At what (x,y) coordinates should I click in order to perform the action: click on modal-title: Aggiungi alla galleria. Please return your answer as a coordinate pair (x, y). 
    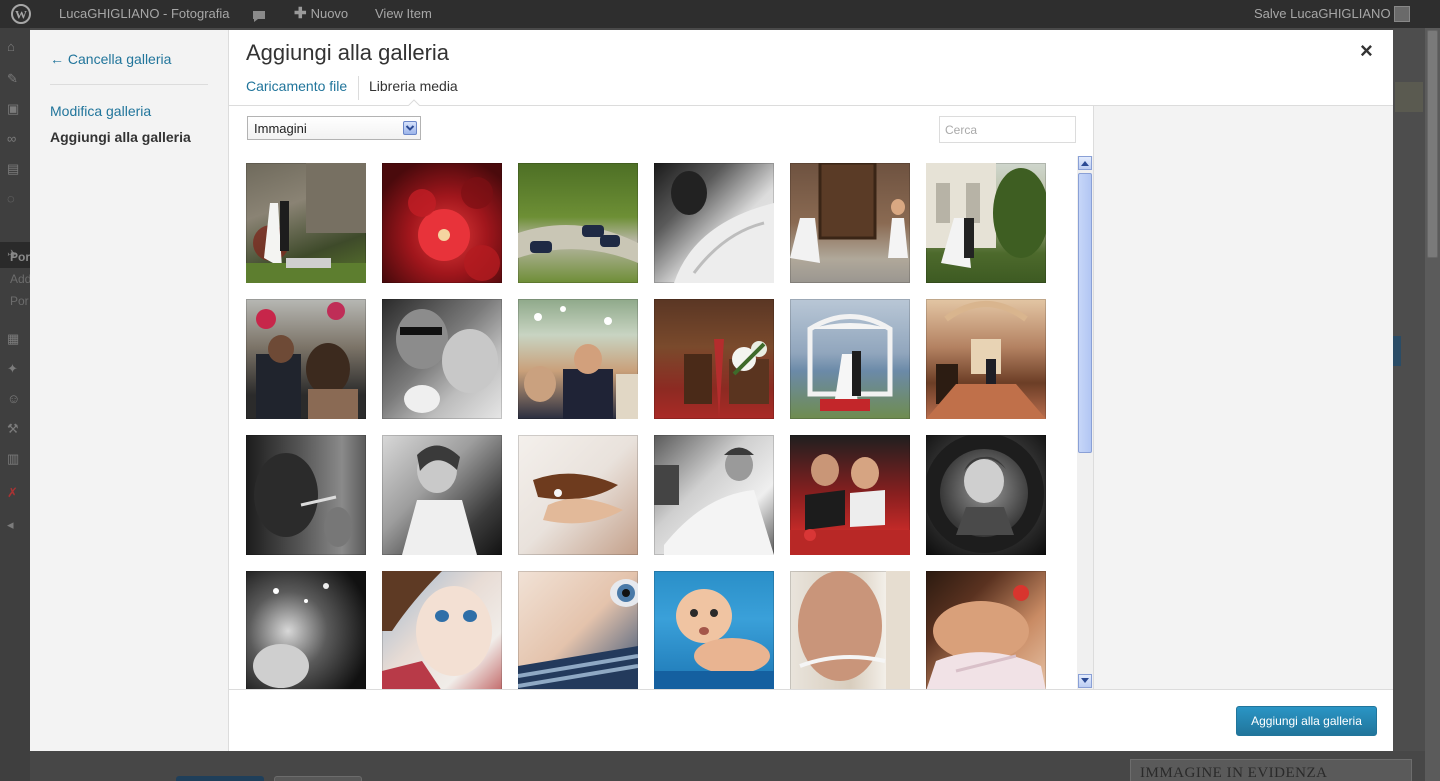
    Looking at the image, I should click on (348, 52).